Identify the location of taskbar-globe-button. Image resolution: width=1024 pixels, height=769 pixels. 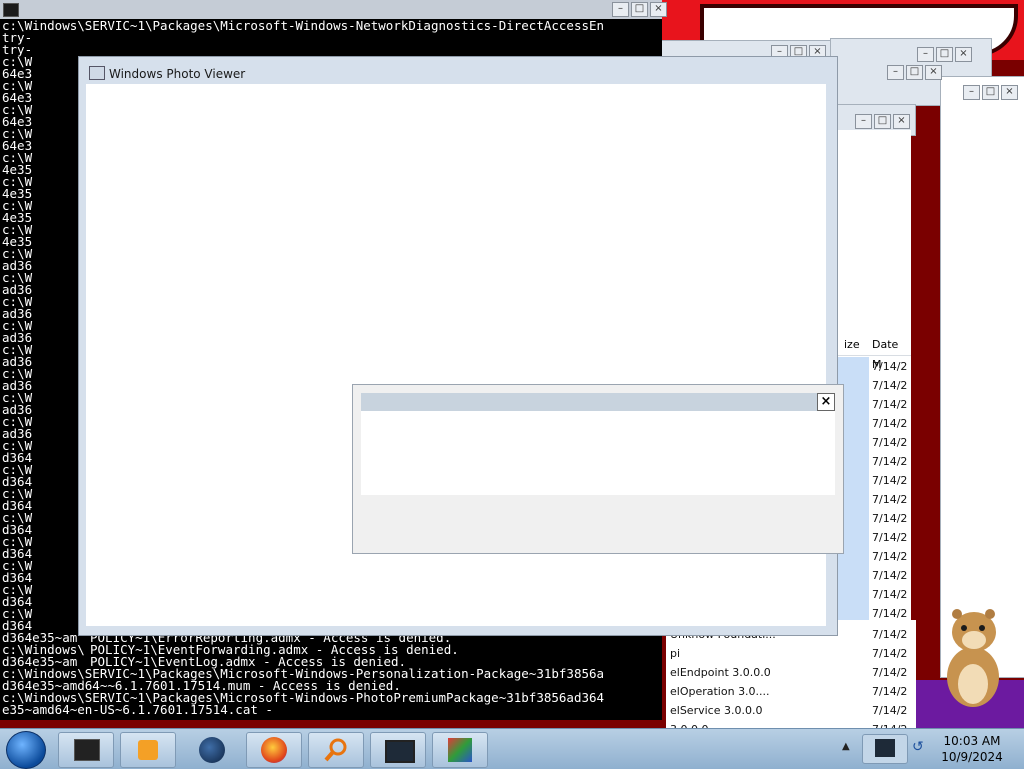
(212, 750).